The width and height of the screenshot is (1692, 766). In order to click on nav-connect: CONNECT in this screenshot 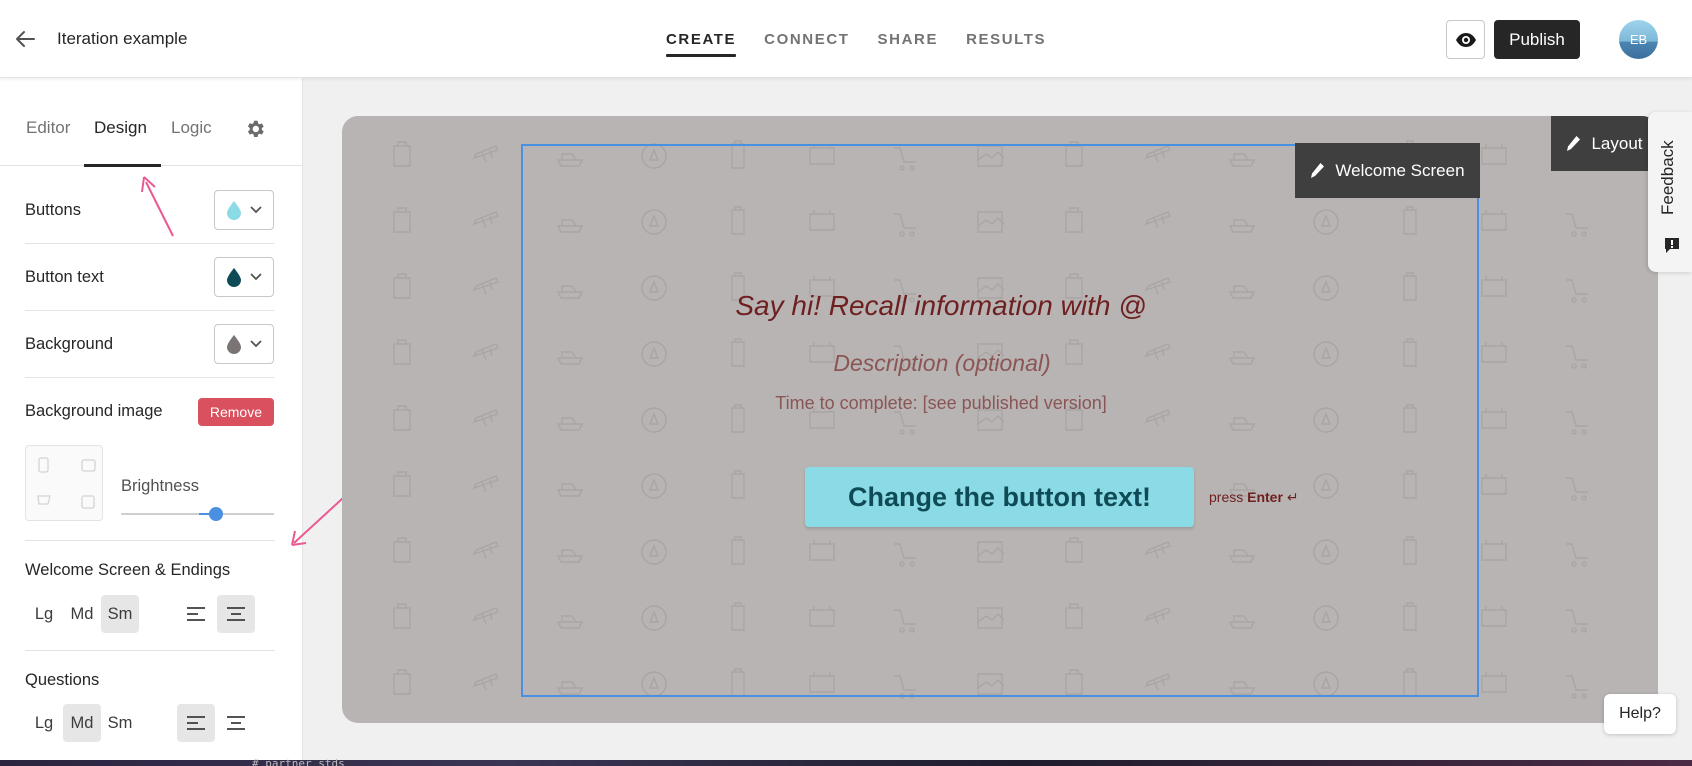, I will do `click(806, 39)`.